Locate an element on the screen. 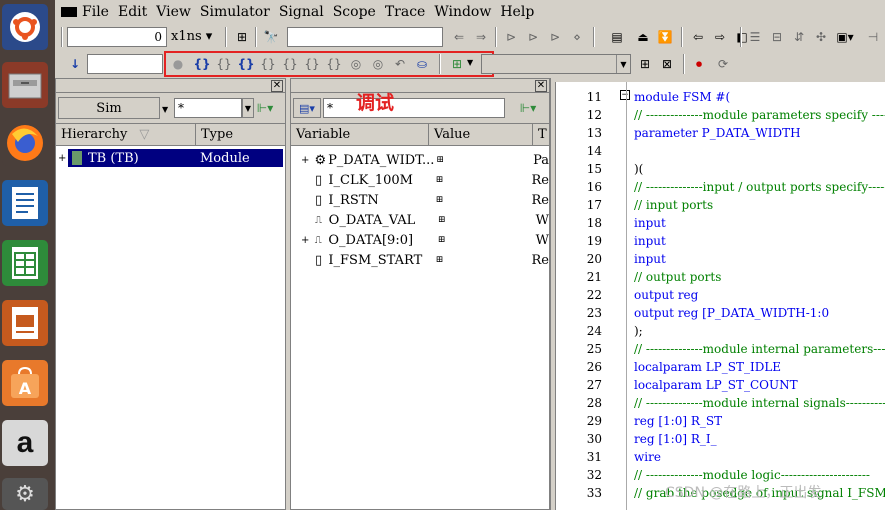  download-icon: ⏬ is located at coordinates (665, 37).